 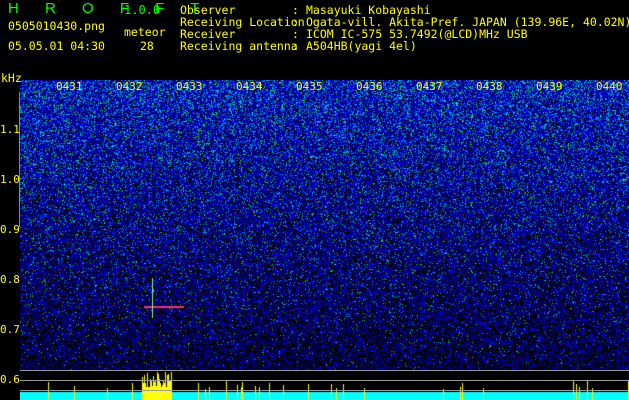 What do you see at coordinates (19, 159) in the screenshot?
I see `y-axis-line` at bounding box center [19, 159].